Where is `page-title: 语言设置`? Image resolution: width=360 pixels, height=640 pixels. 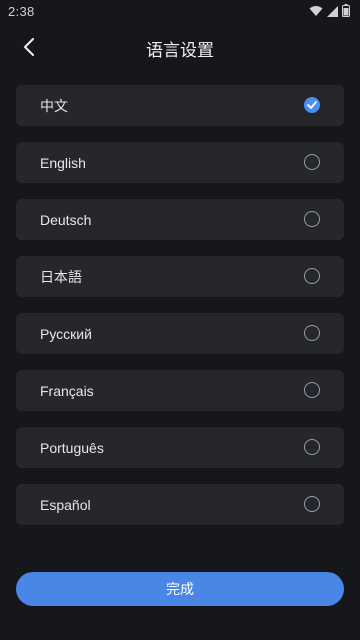 page-title: 语言设置 is located at coordinates (180, 50).